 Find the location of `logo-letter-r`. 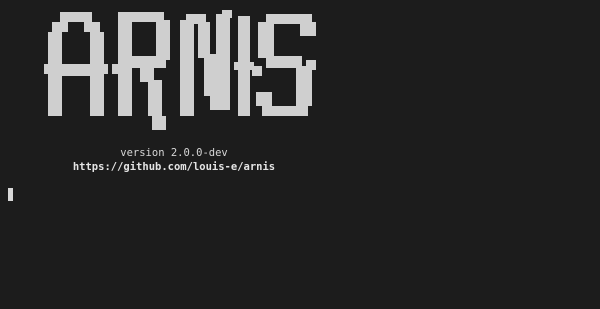

logo-letter-r is located at coordinates (141, 71).